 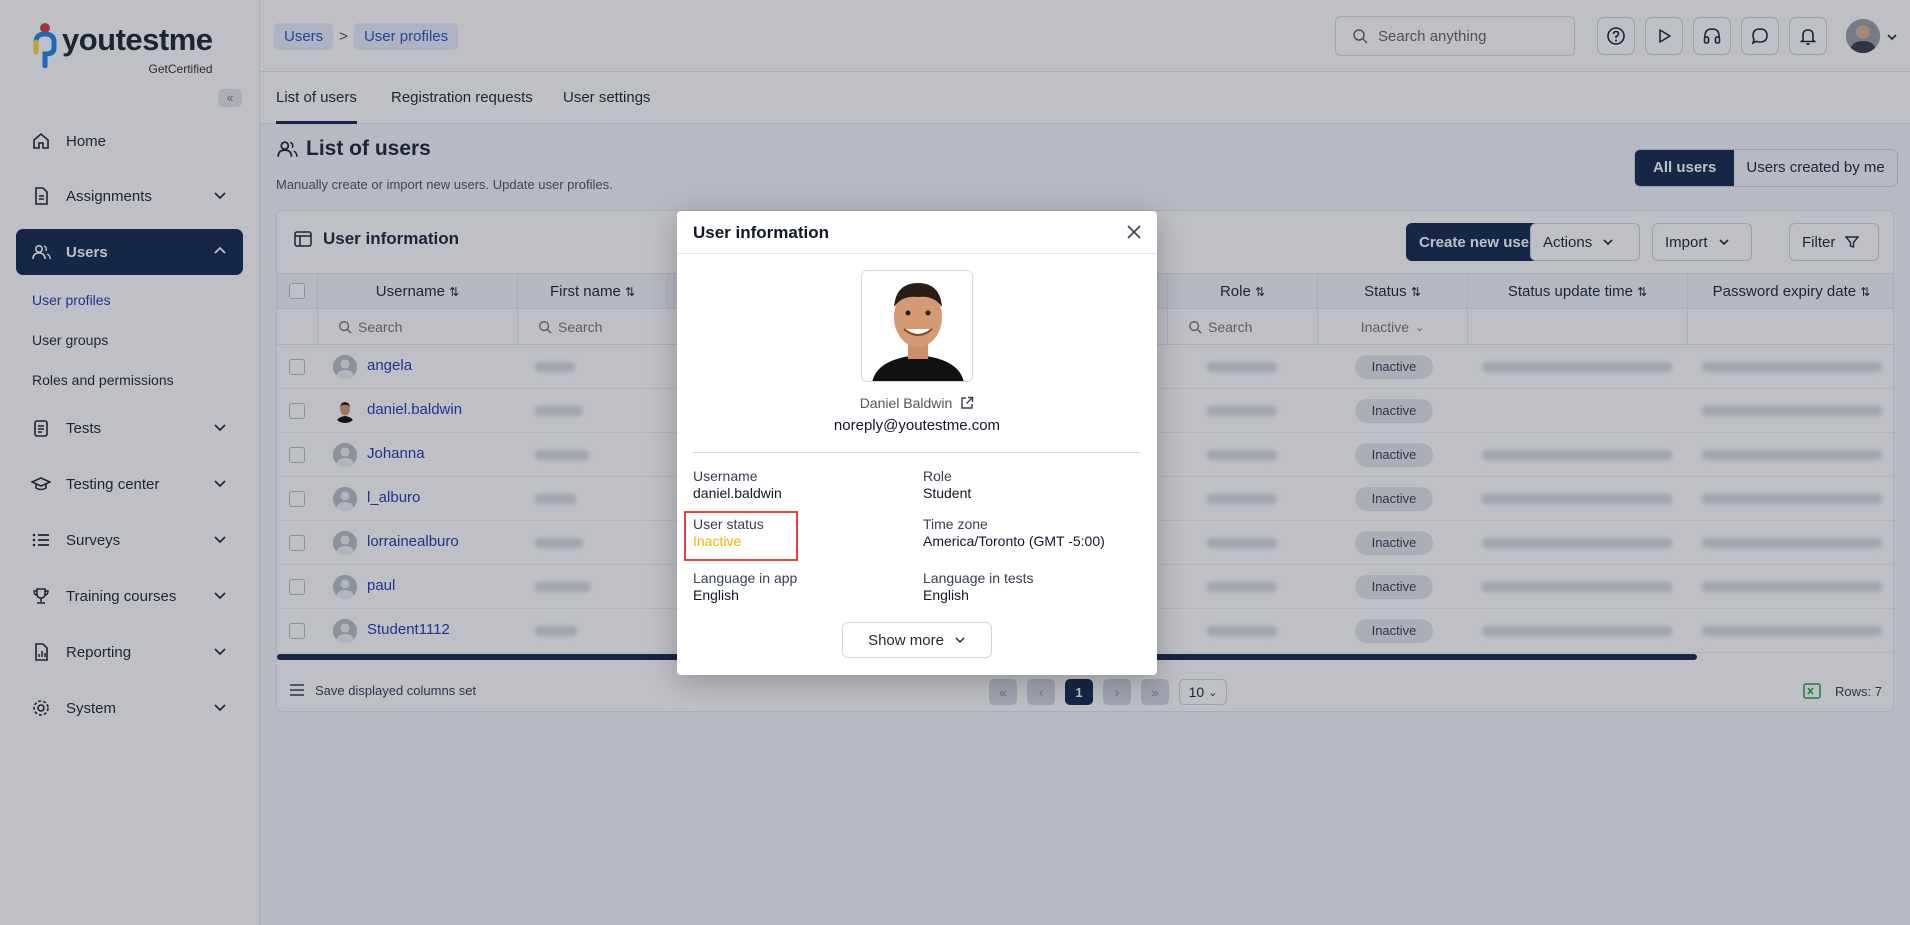 I want to click on language-in-tests-value: English, so click(x=946, y=595).